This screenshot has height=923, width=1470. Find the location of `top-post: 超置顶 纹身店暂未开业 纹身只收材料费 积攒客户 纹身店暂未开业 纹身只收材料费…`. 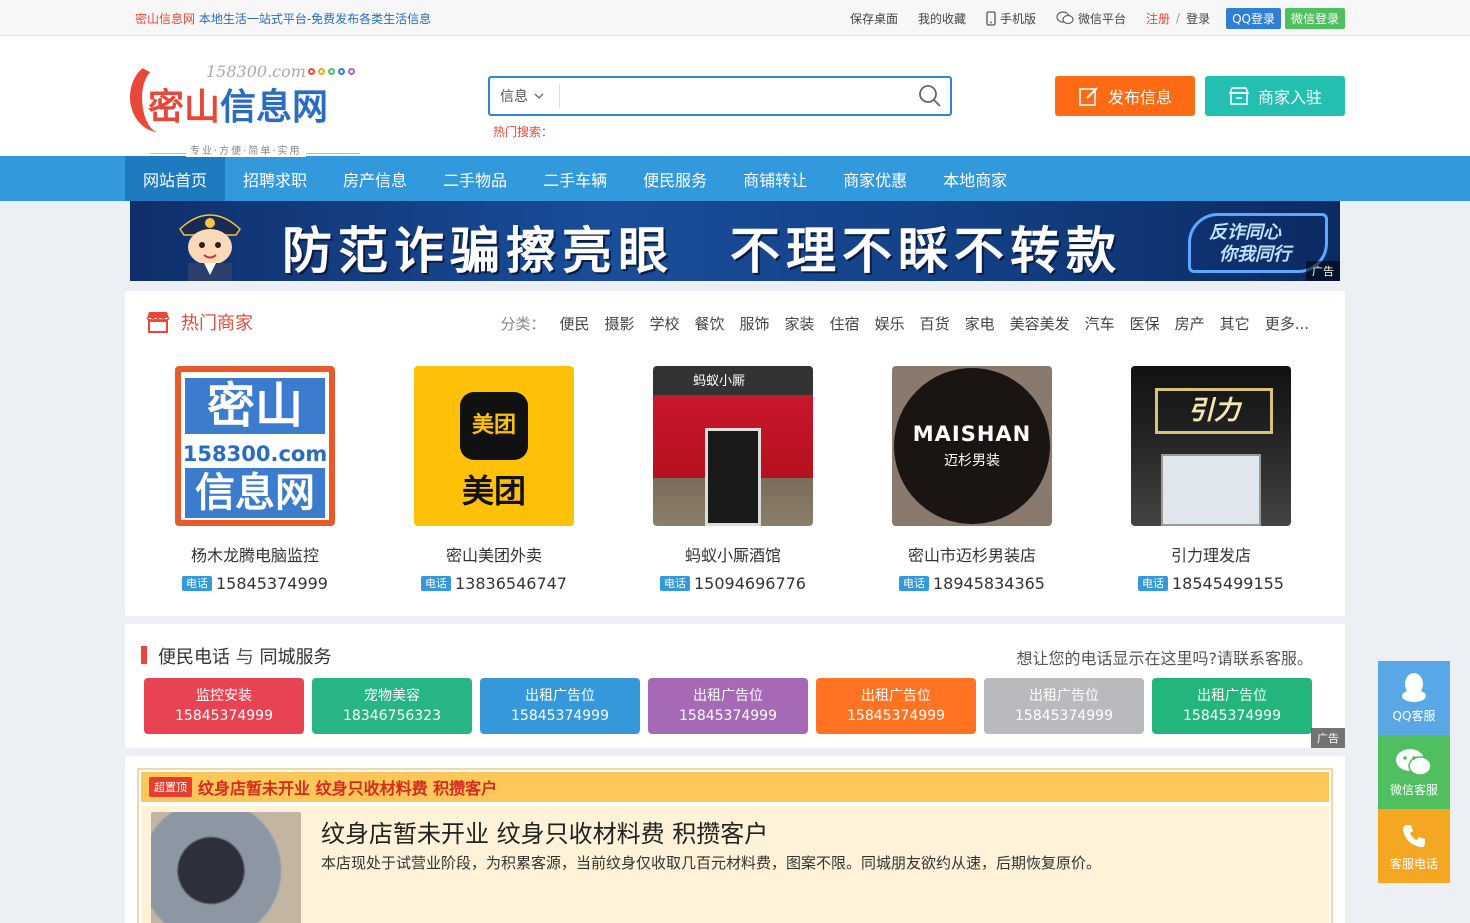

top-post: 超置顶 纹身店暂未开业 纹身只收材料费 积攒客户 纹身店暂未开业 纹身只收材料费… is located at coordinates (735, 845).